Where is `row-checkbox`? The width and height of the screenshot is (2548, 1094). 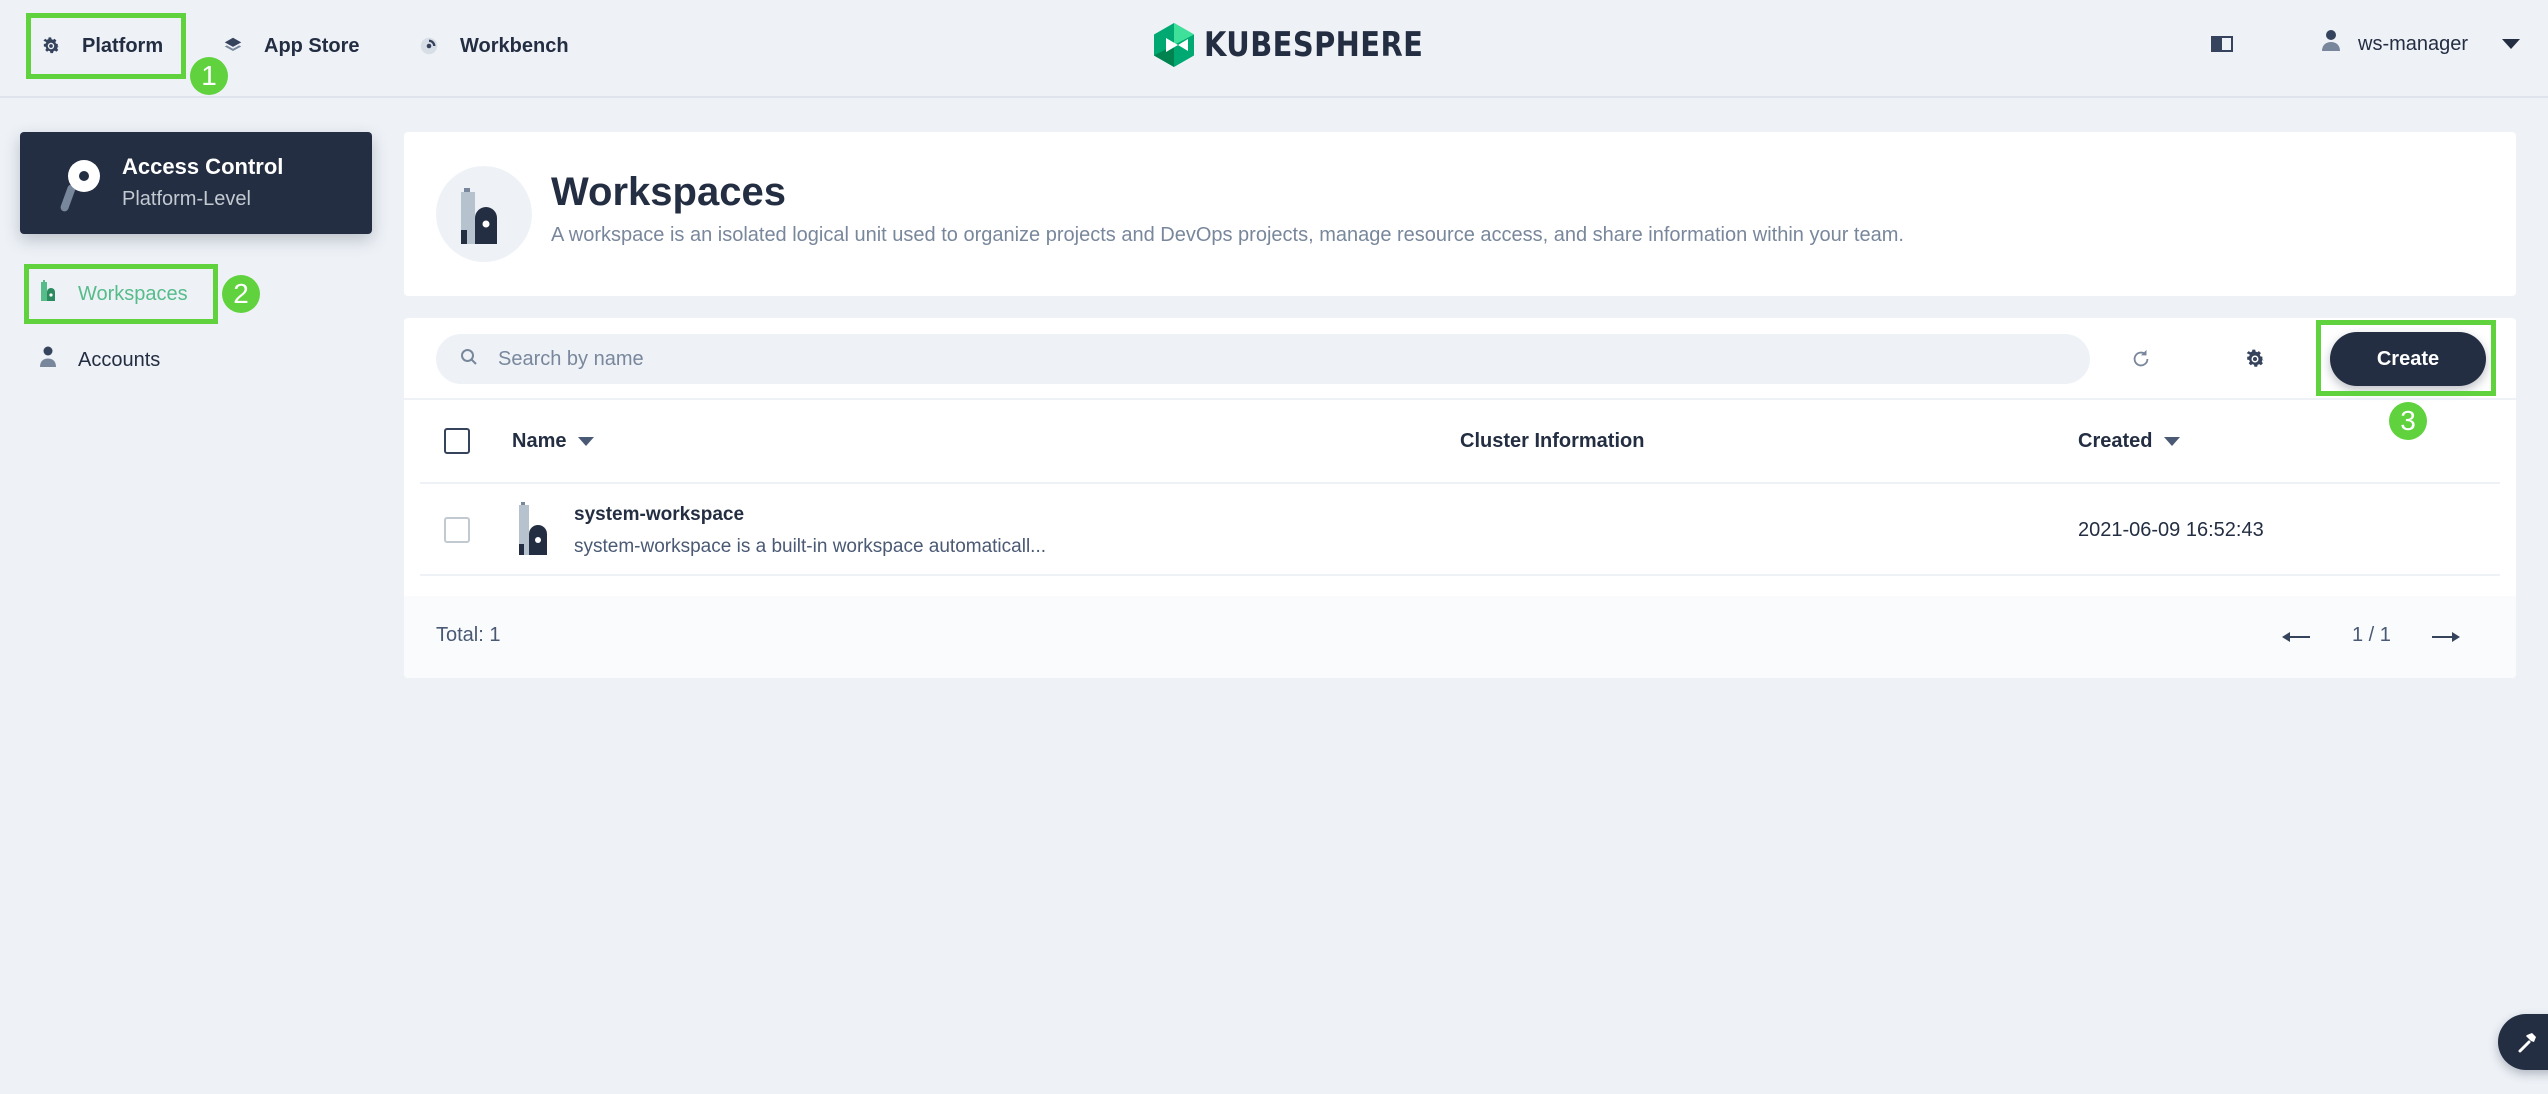 row-checkbox is located at coordinates (457, 530).